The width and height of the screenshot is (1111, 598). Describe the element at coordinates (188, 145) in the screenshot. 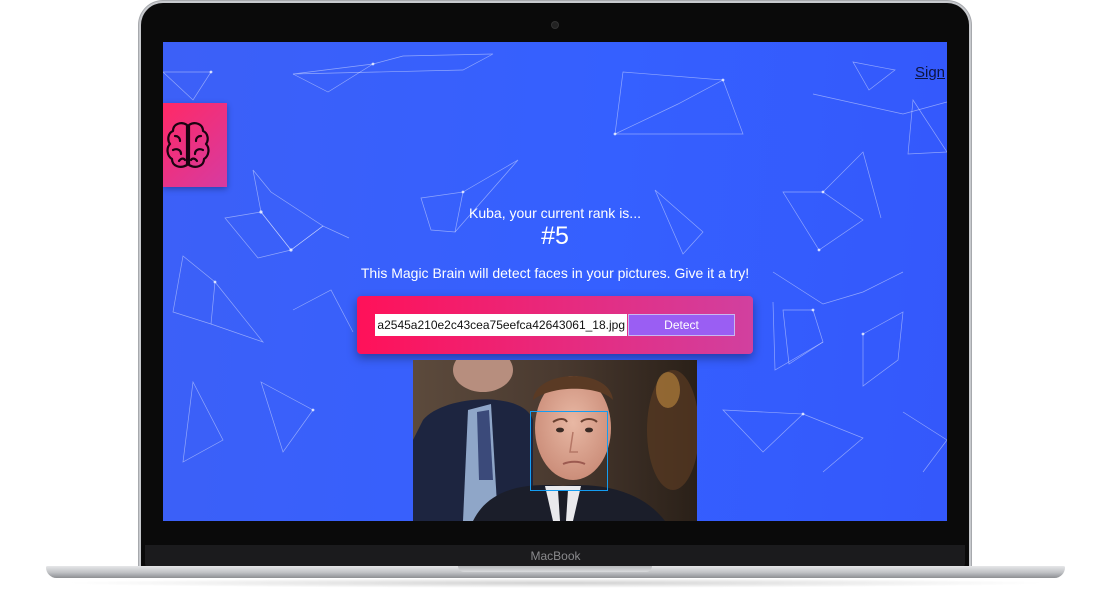

I see `brain-icon` at that location.